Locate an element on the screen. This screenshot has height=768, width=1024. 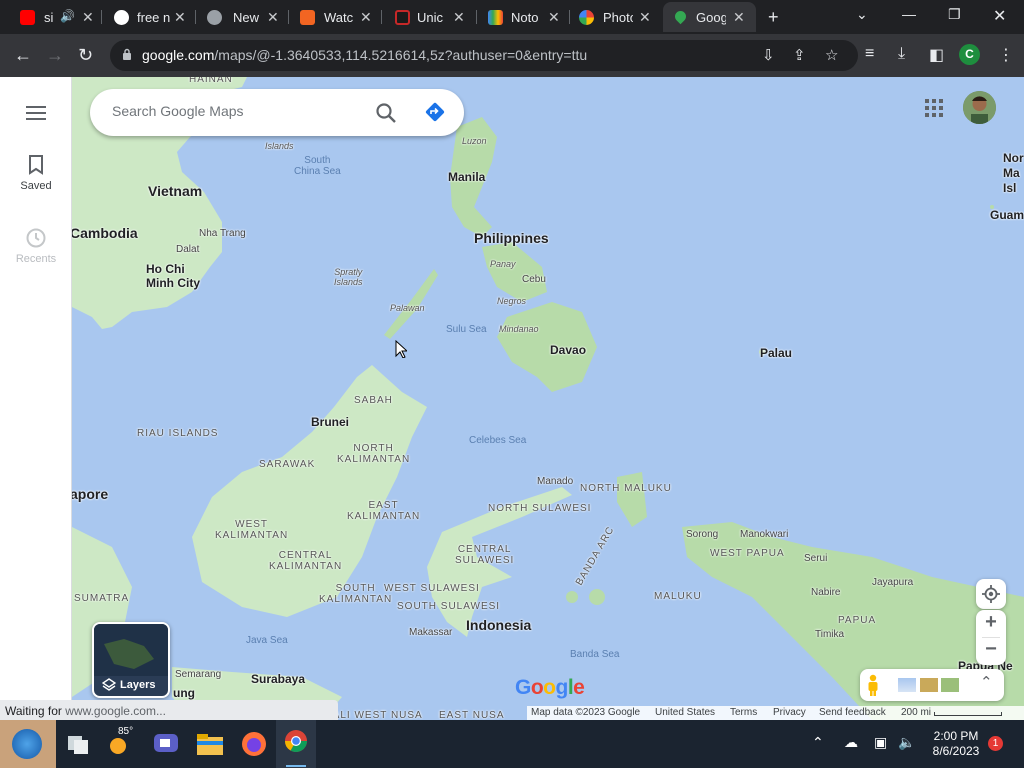
layers-button: Layers is located at coordinates (131, 660).